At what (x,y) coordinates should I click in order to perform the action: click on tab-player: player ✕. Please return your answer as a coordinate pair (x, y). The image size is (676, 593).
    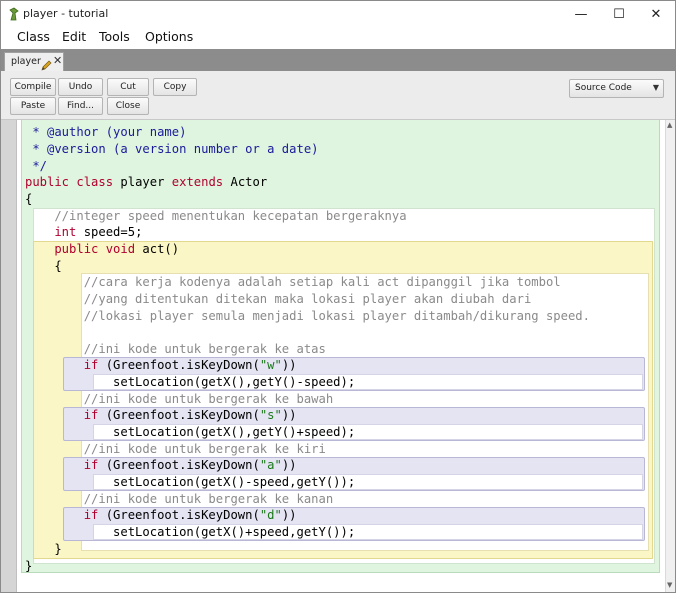
    Looking at the image, I should click on (34, 62).